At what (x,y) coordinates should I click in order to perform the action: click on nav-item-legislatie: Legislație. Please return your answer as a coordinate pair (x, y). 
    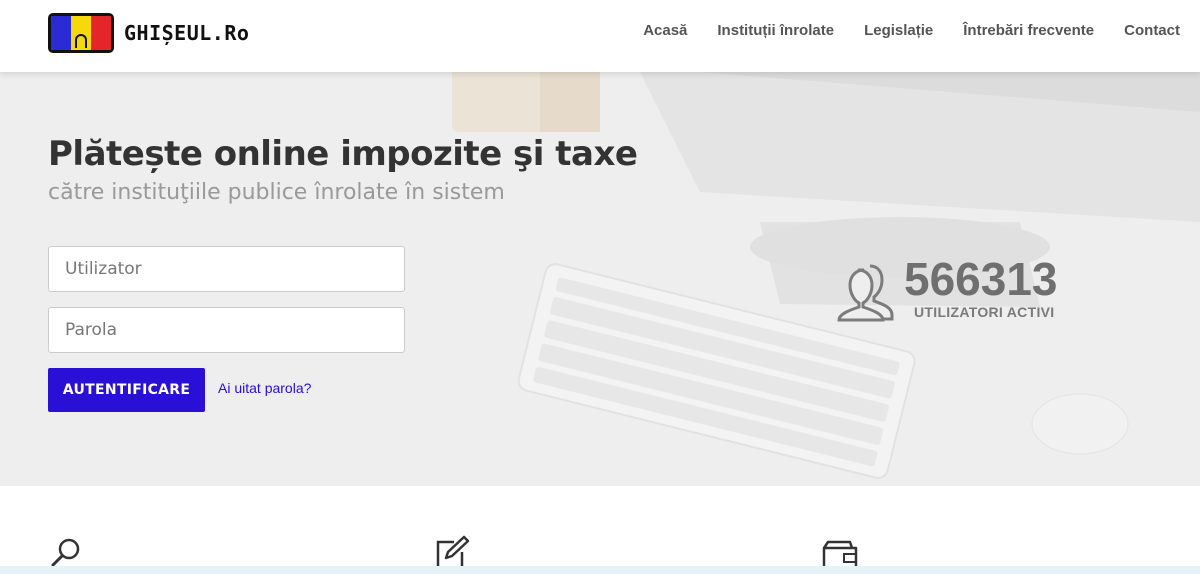
    Looking at the image, I should click on (898, 30).